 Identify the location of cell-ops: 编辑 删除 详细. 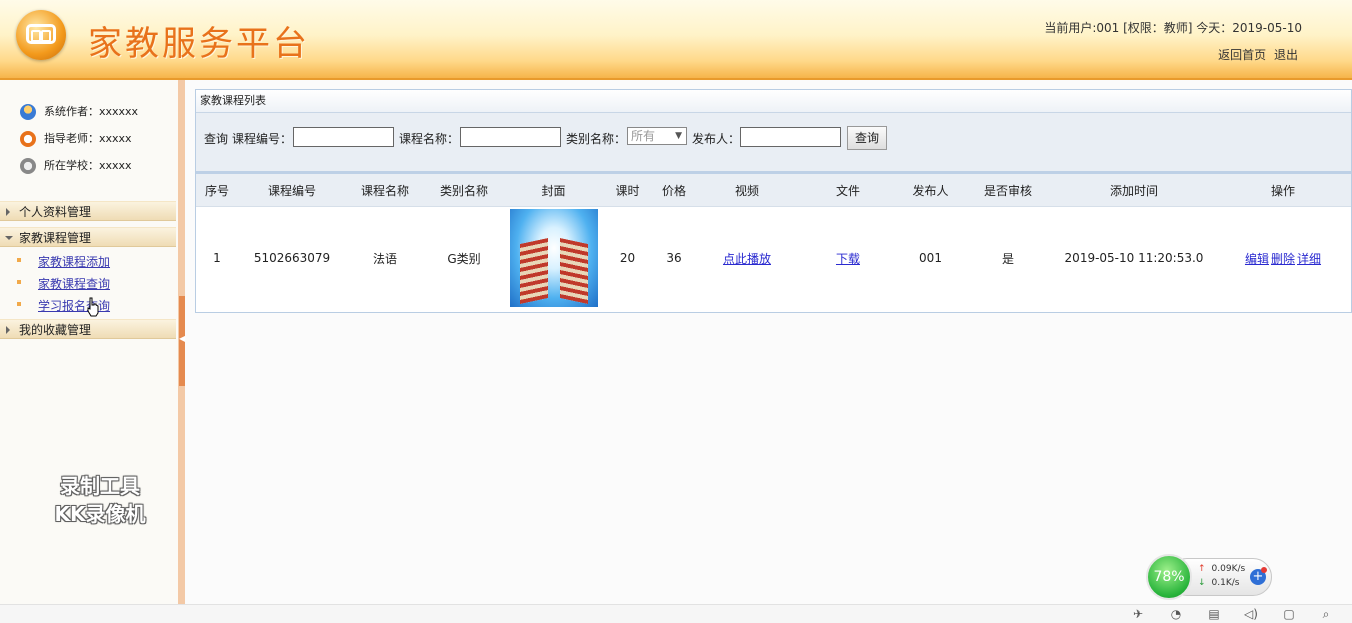
(1283, 258).